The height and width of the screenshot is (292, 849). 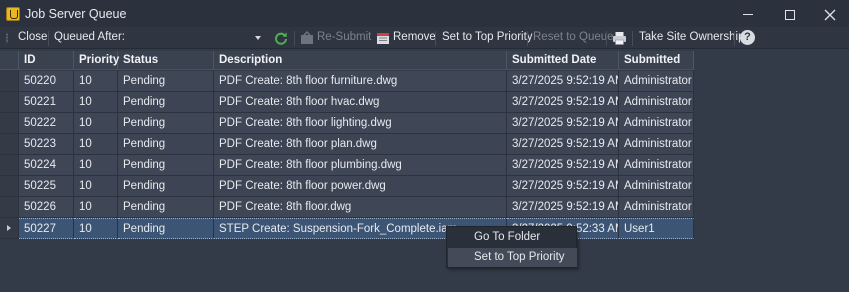 I want to click on resubmit-button: Re-Submit, so click(x=344, y=37).